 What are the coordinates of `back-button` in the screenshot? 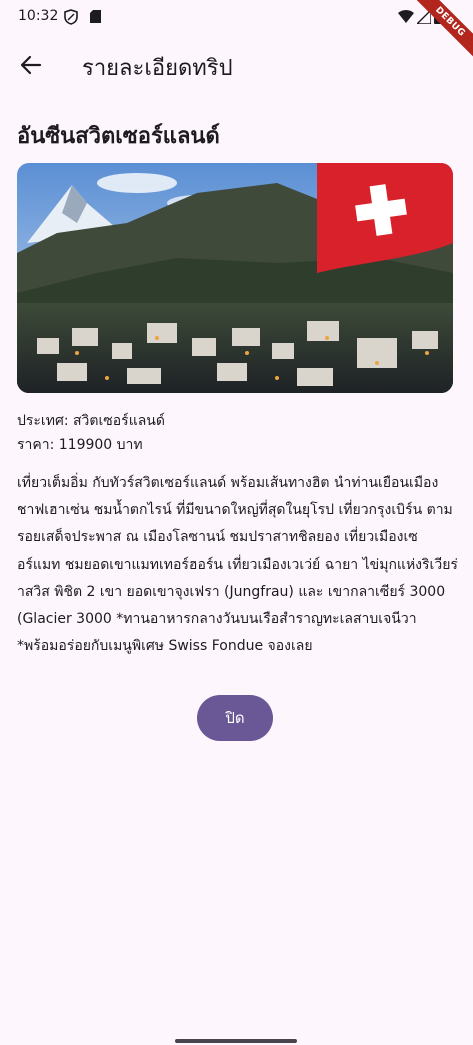 It's located at (31, 65).